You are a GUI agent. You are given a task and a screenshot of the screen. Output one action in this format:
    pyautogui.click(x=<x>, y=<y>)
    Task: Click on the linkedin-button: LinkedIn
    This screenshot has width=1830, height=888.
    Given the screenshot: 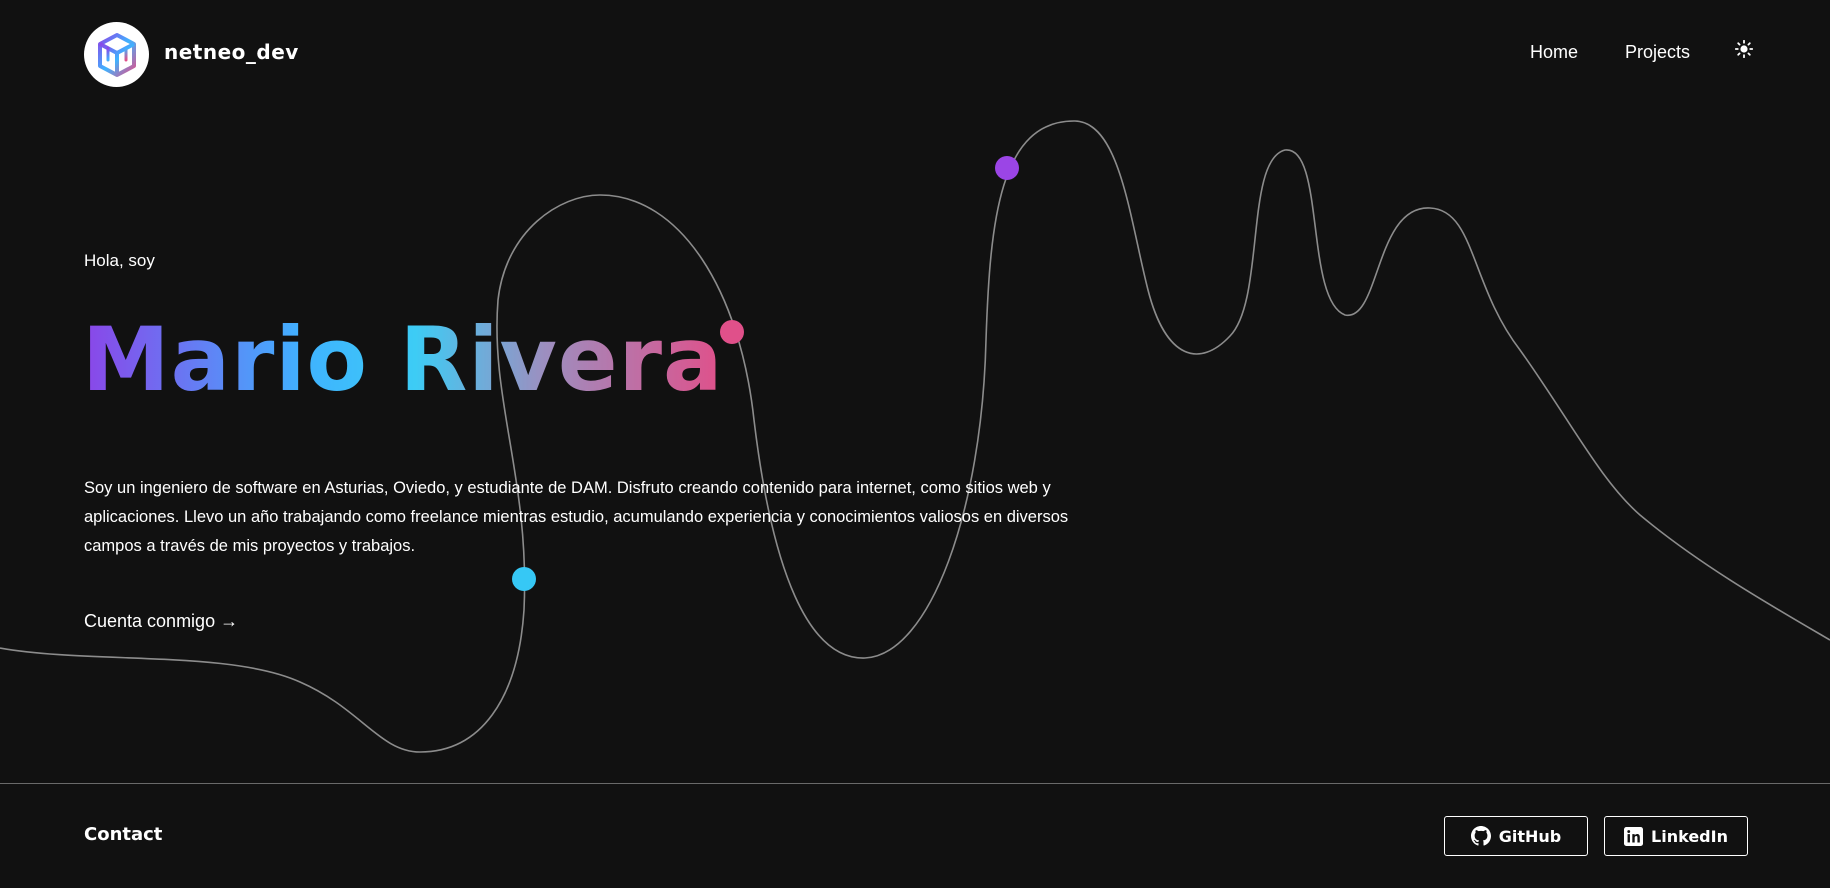 What is the action you would take?
    pyautogui.click(x=1676, y=836)
    